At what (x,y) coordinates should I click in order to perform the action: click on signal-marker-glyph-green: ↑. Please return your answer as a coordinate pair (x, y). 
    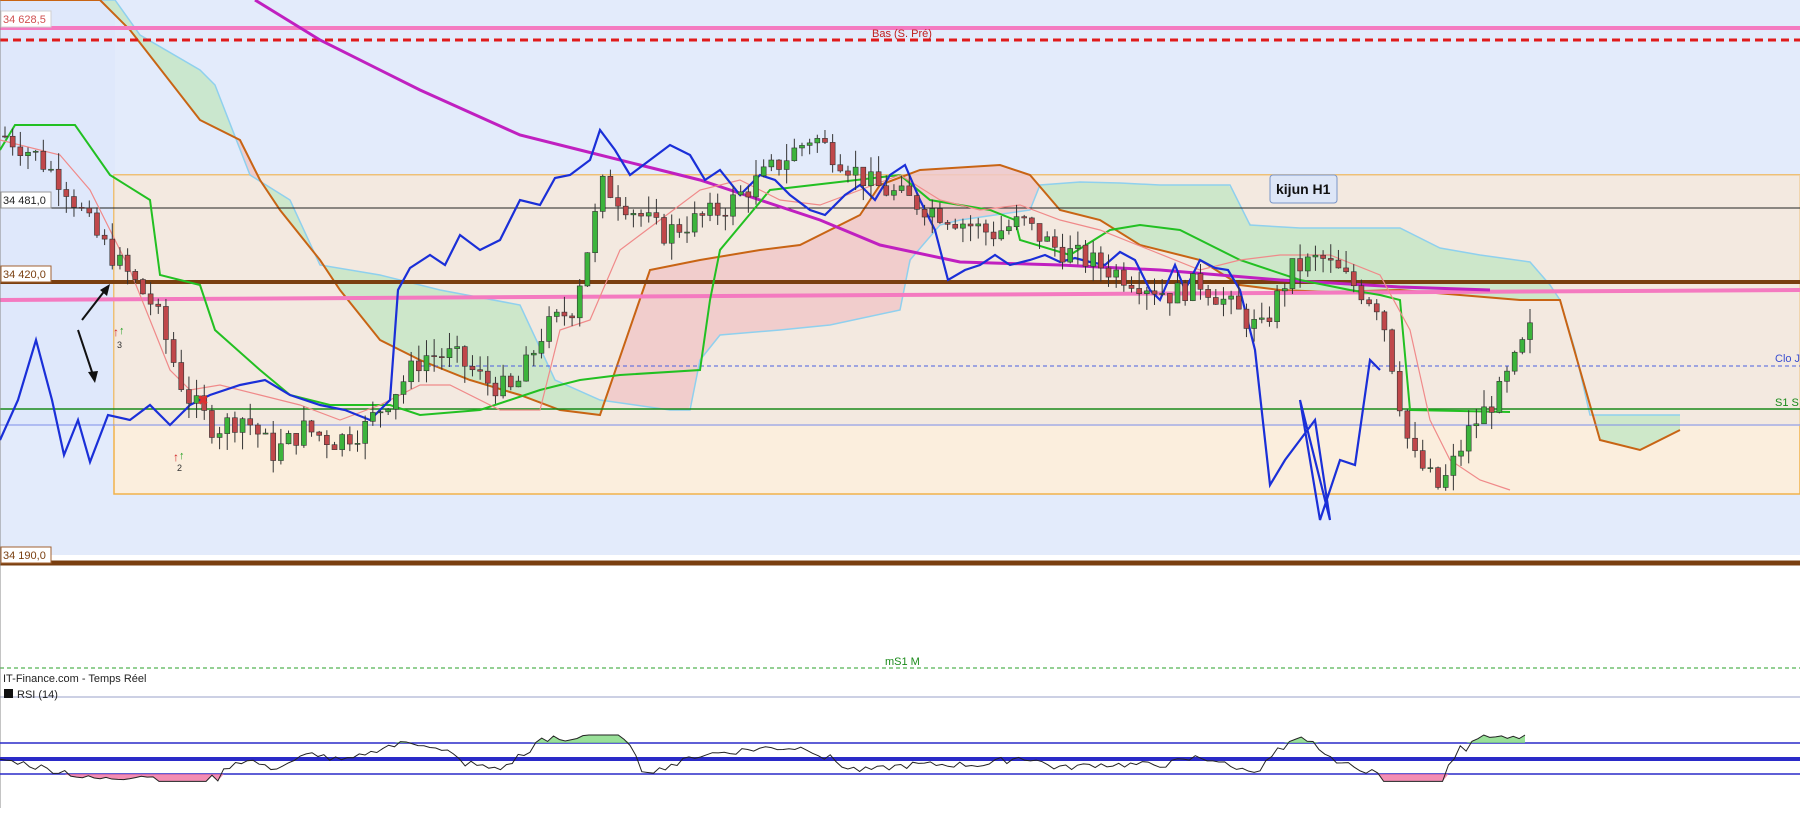
    Looking at the image, I should click on (122, 331).